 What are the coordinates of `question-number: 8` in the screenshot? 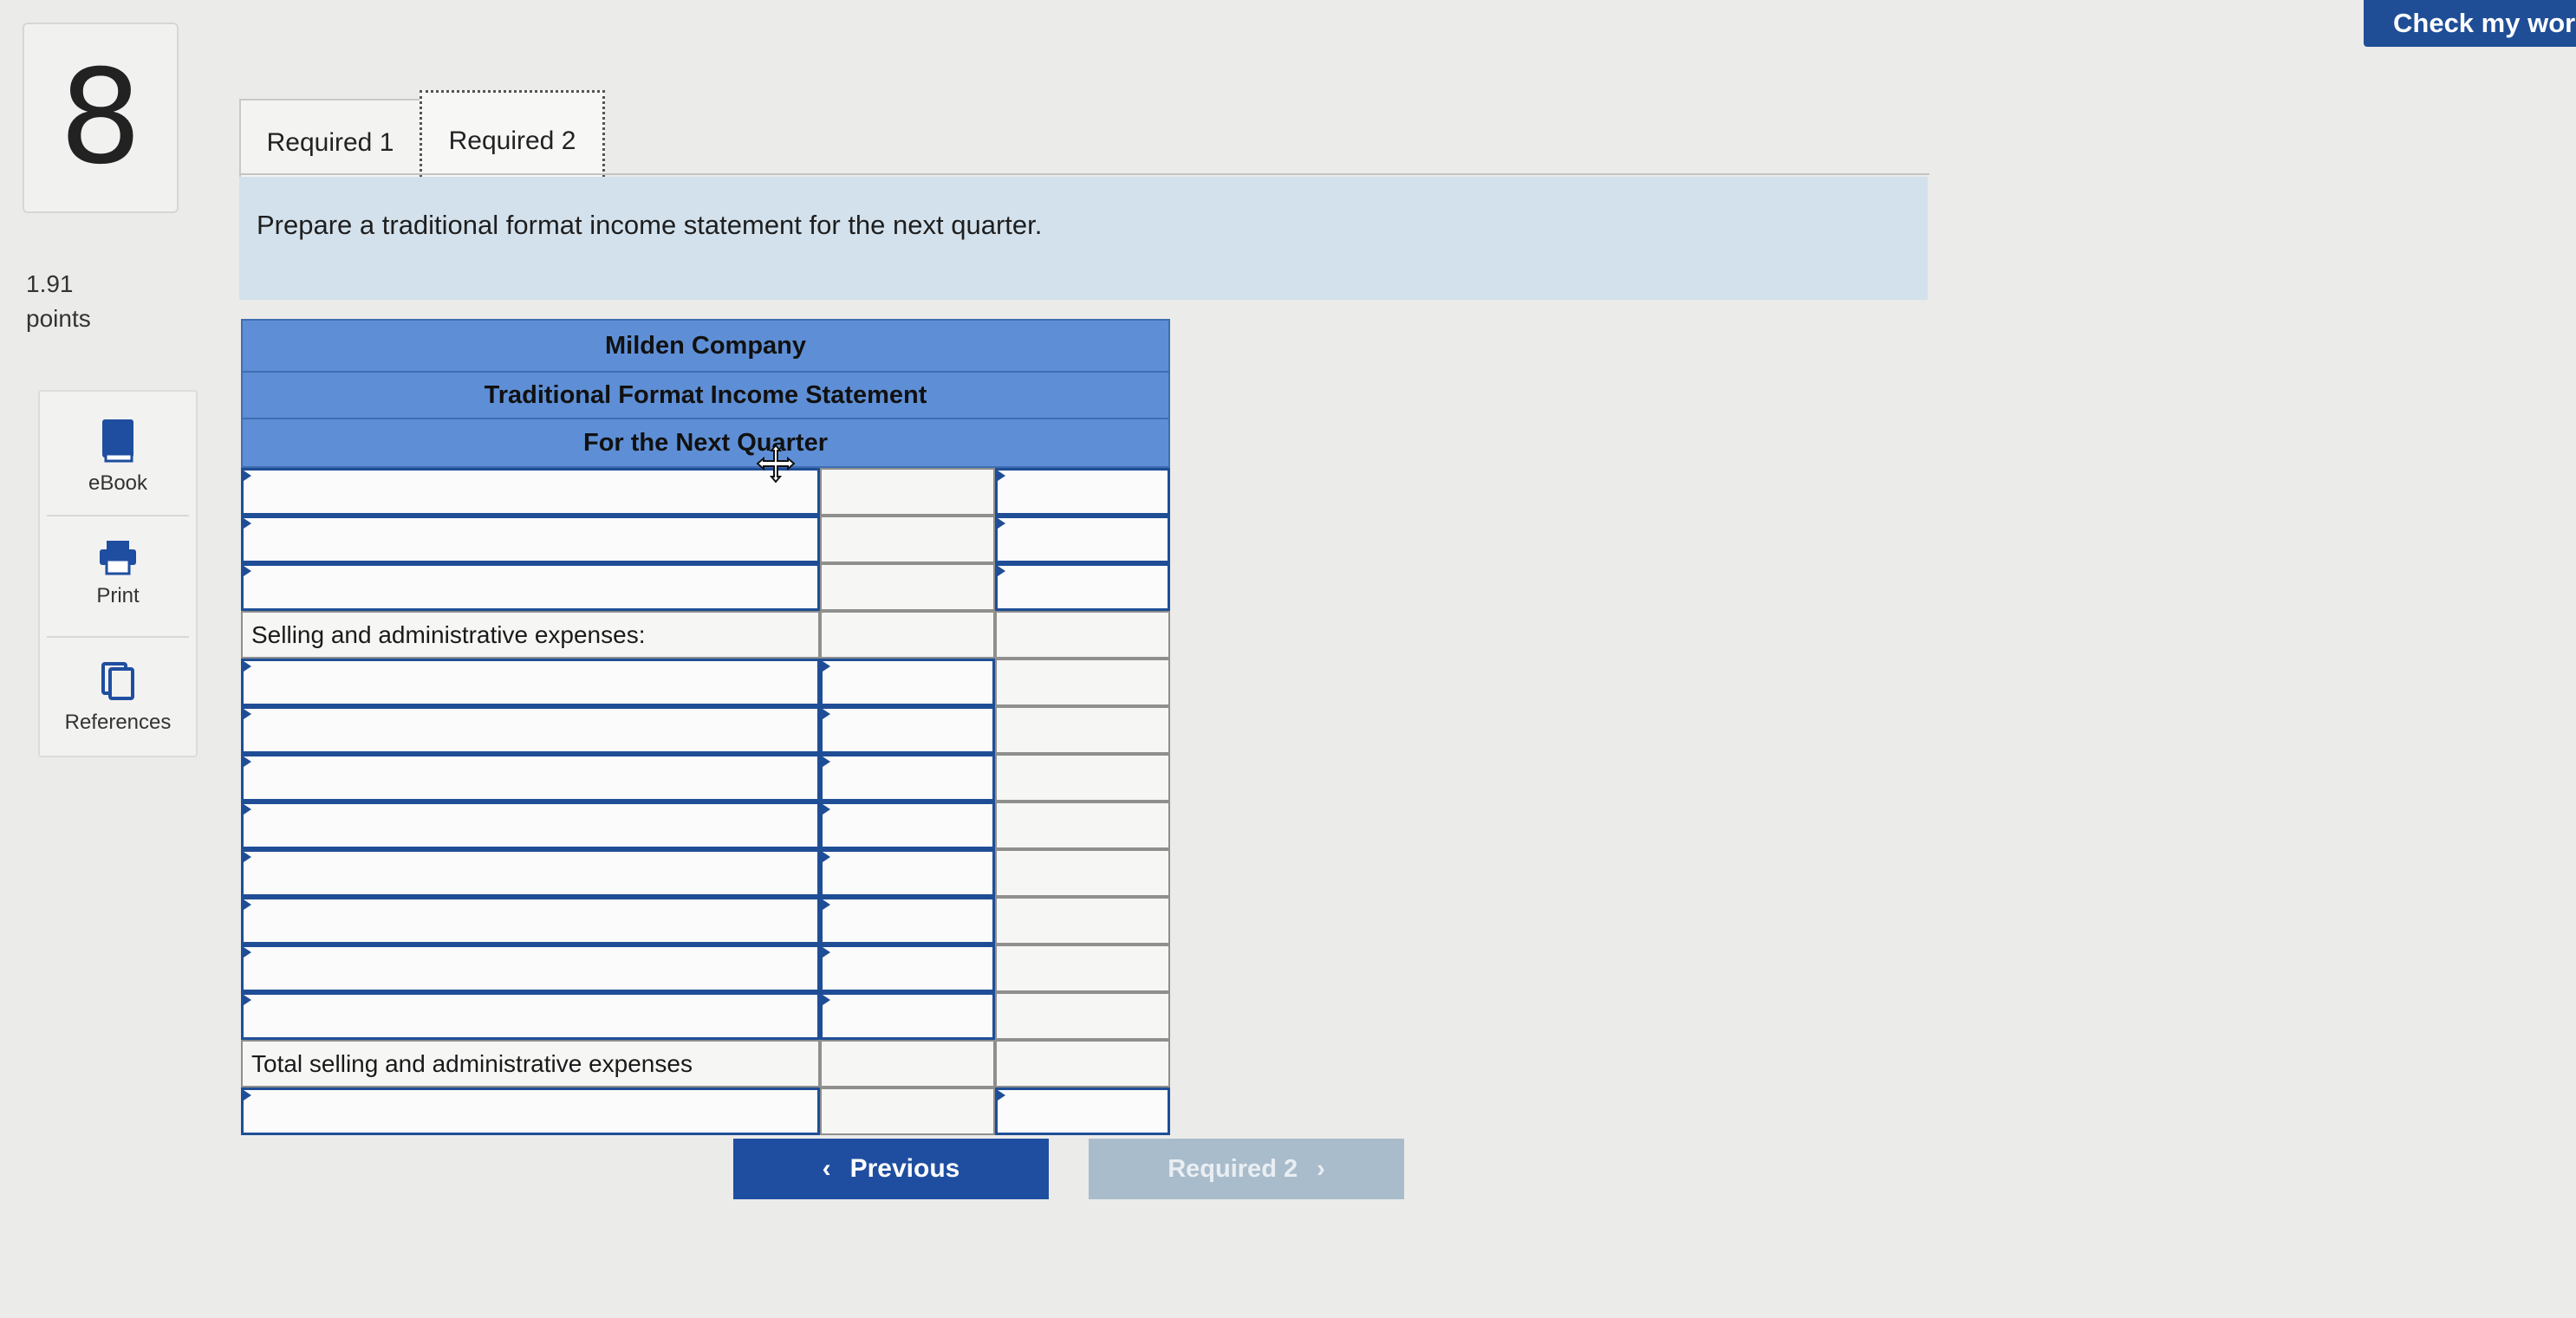 It's located at (100, 117).